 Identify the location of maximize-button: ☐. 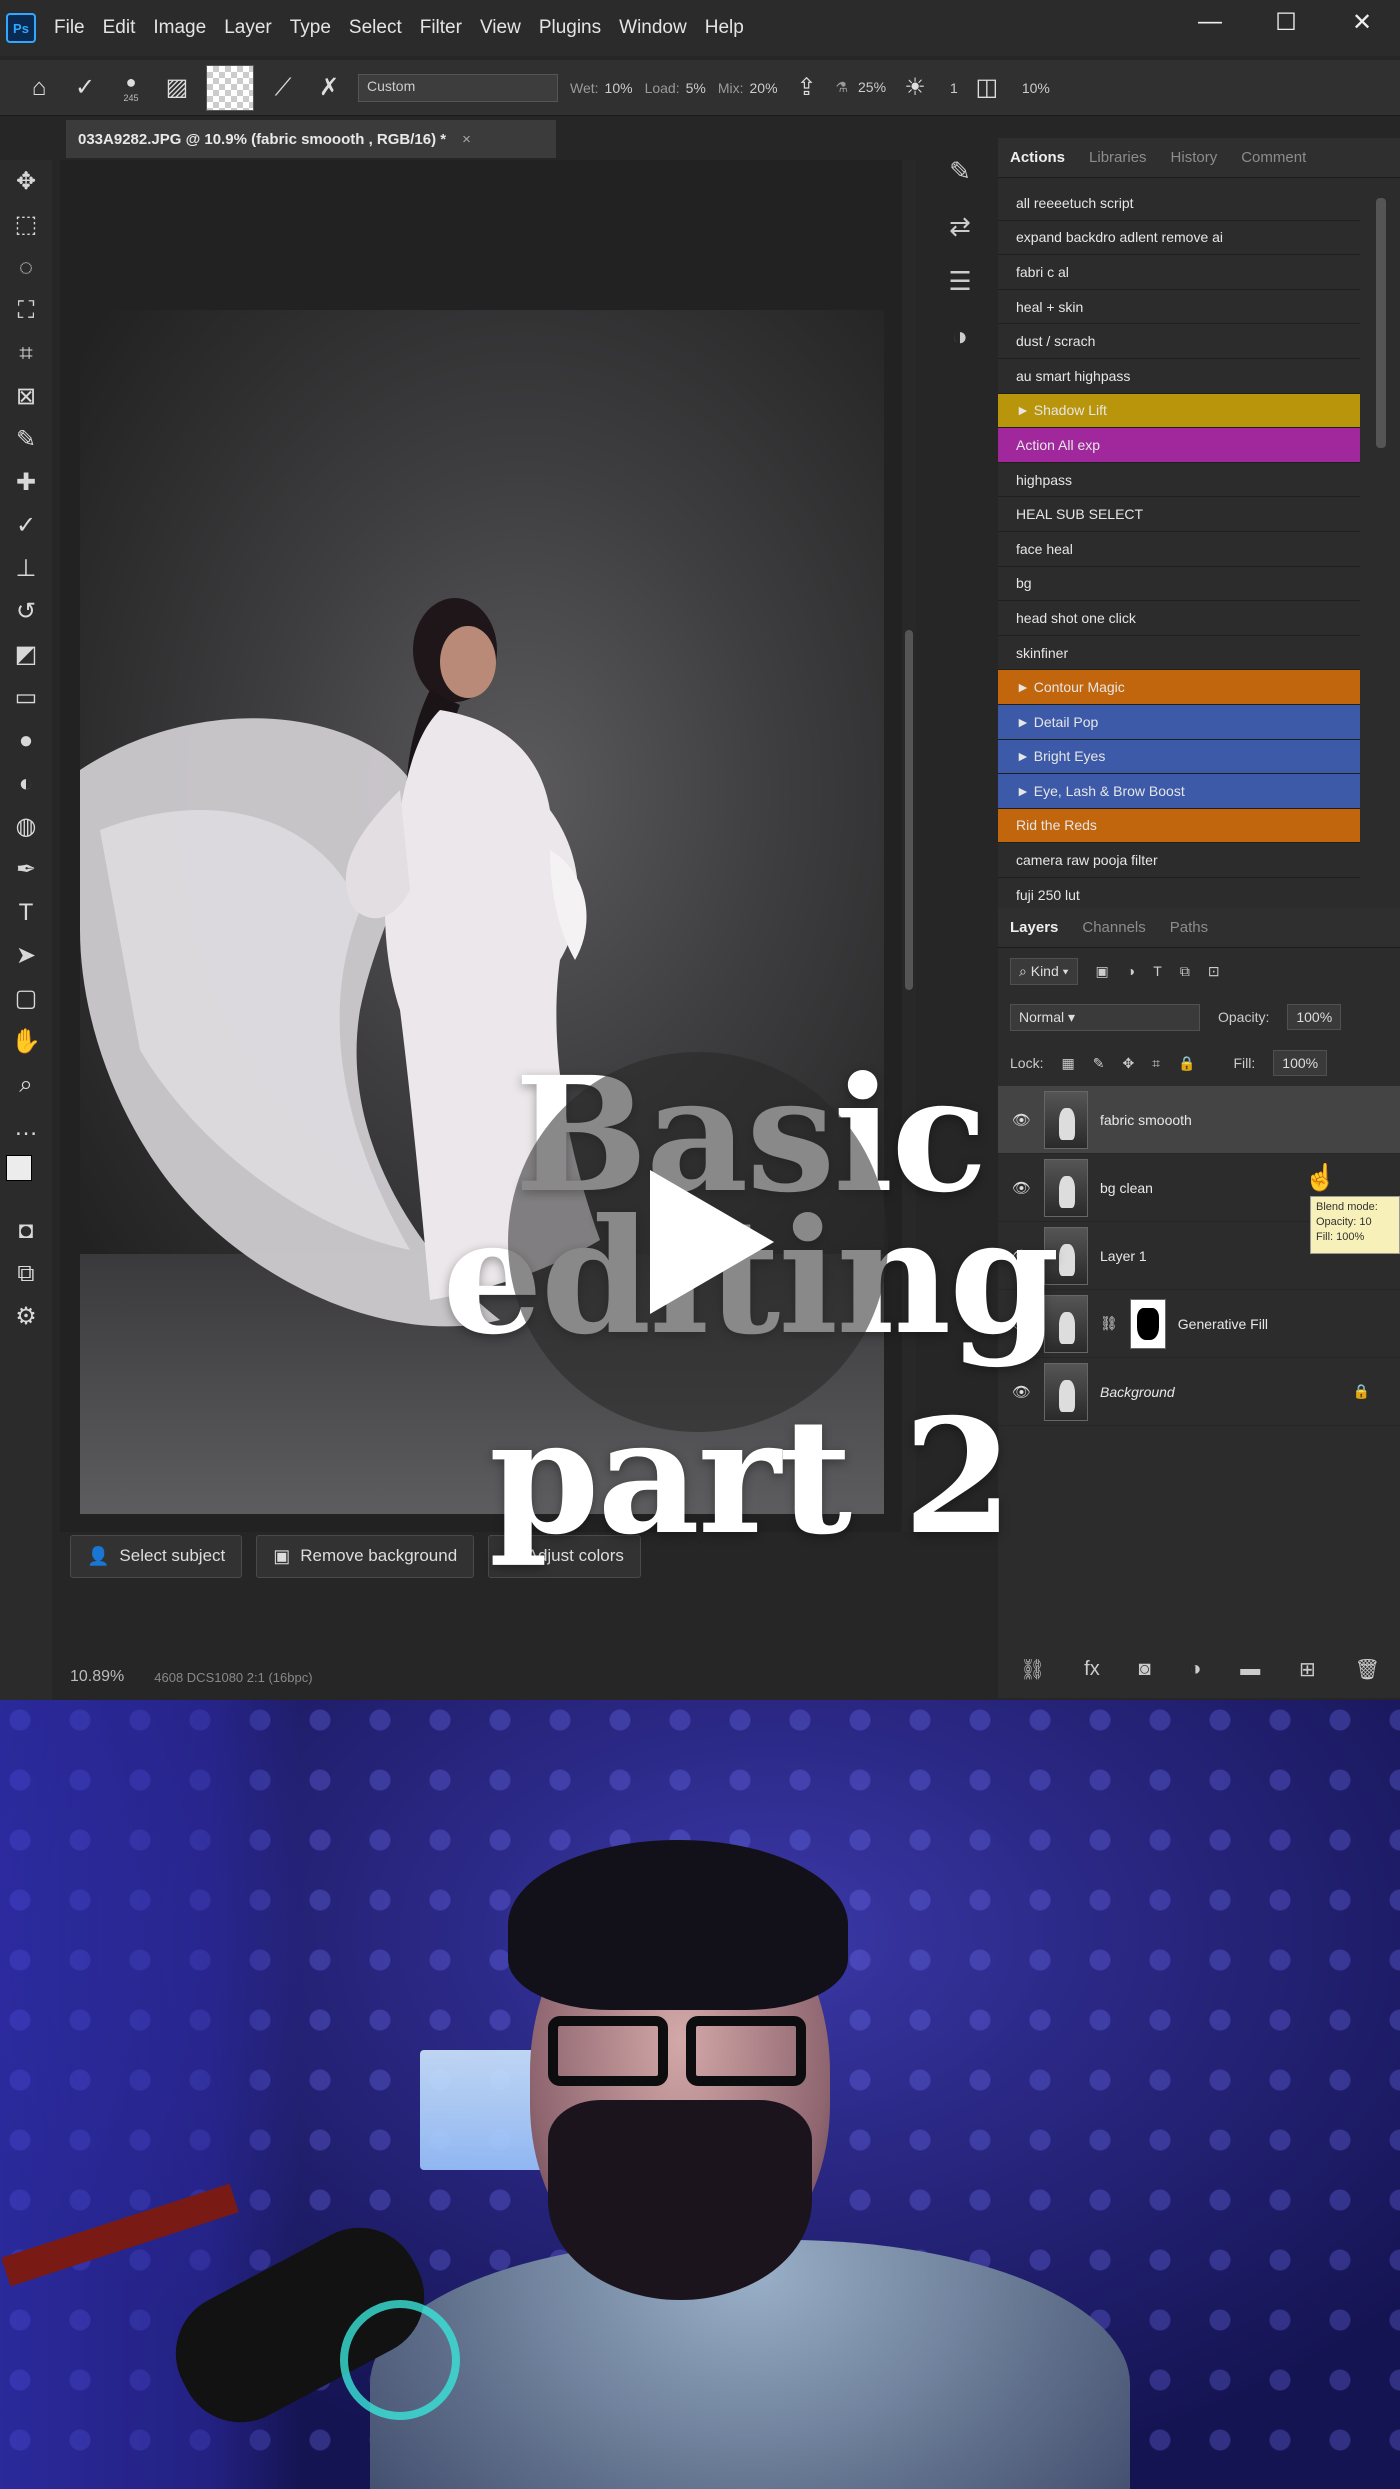
(1286, 22).